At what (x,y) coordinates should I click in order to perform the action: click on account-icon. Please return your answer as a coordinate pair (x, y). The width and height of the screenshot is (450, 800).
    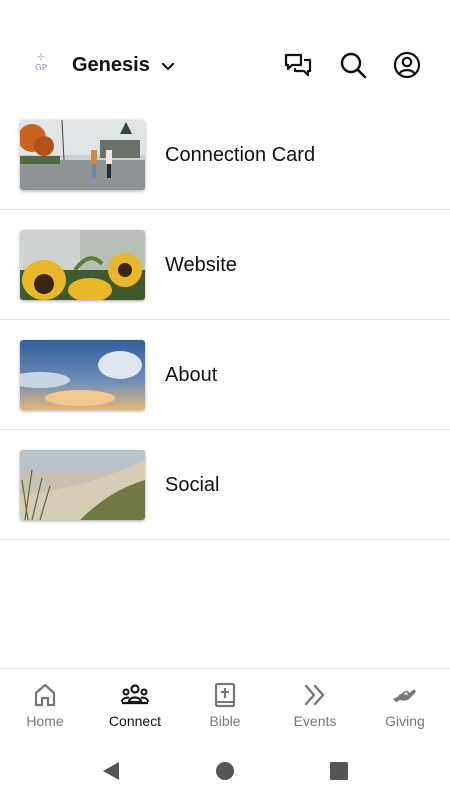
    Looking at the image, I should click on (407, 65).